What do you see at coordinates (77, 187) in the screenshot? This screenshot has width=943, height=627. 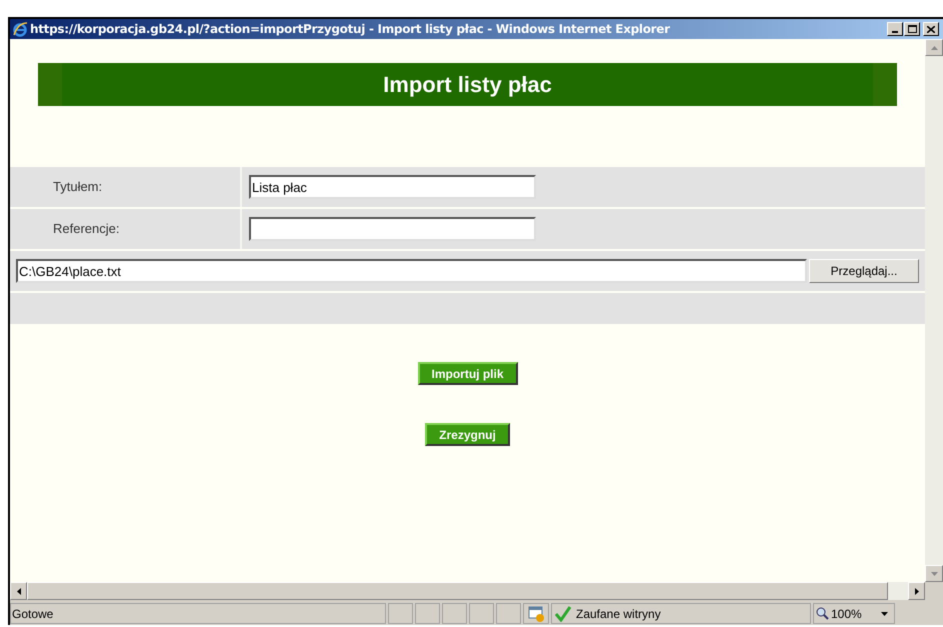 I see `field-label: Tytułem:` at bounding box center [77, 187].